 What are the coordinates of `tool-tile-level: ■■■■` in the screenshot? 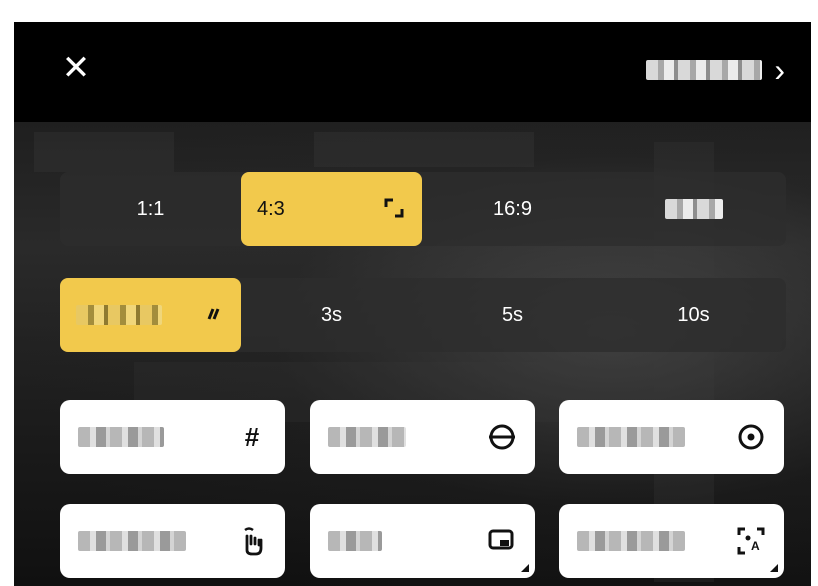 It's located at (422, 437).